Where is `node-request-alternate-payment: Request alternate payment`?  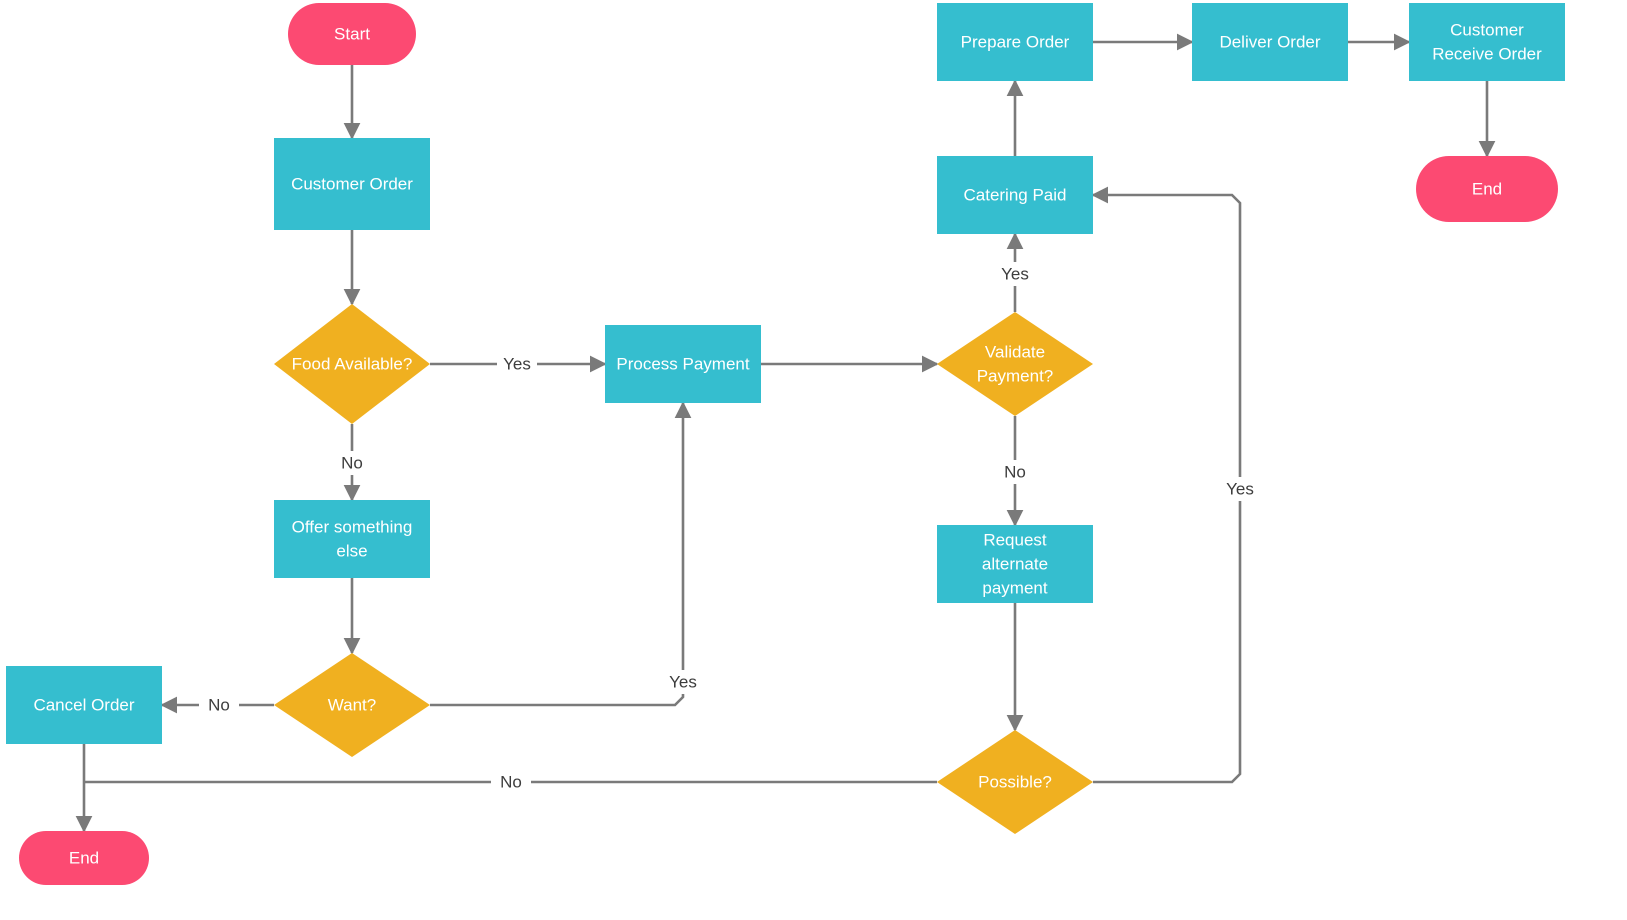
node-request-alternate-payment: Request alternate payment is located at coordinates (1015, 564).